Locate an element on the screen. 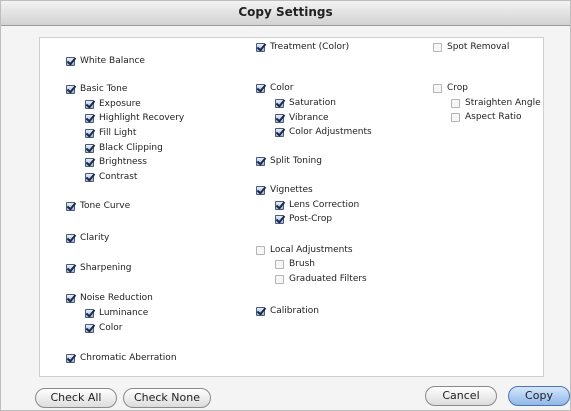  checkbox-label: Tone Curve is located at coordinates (105, 206).